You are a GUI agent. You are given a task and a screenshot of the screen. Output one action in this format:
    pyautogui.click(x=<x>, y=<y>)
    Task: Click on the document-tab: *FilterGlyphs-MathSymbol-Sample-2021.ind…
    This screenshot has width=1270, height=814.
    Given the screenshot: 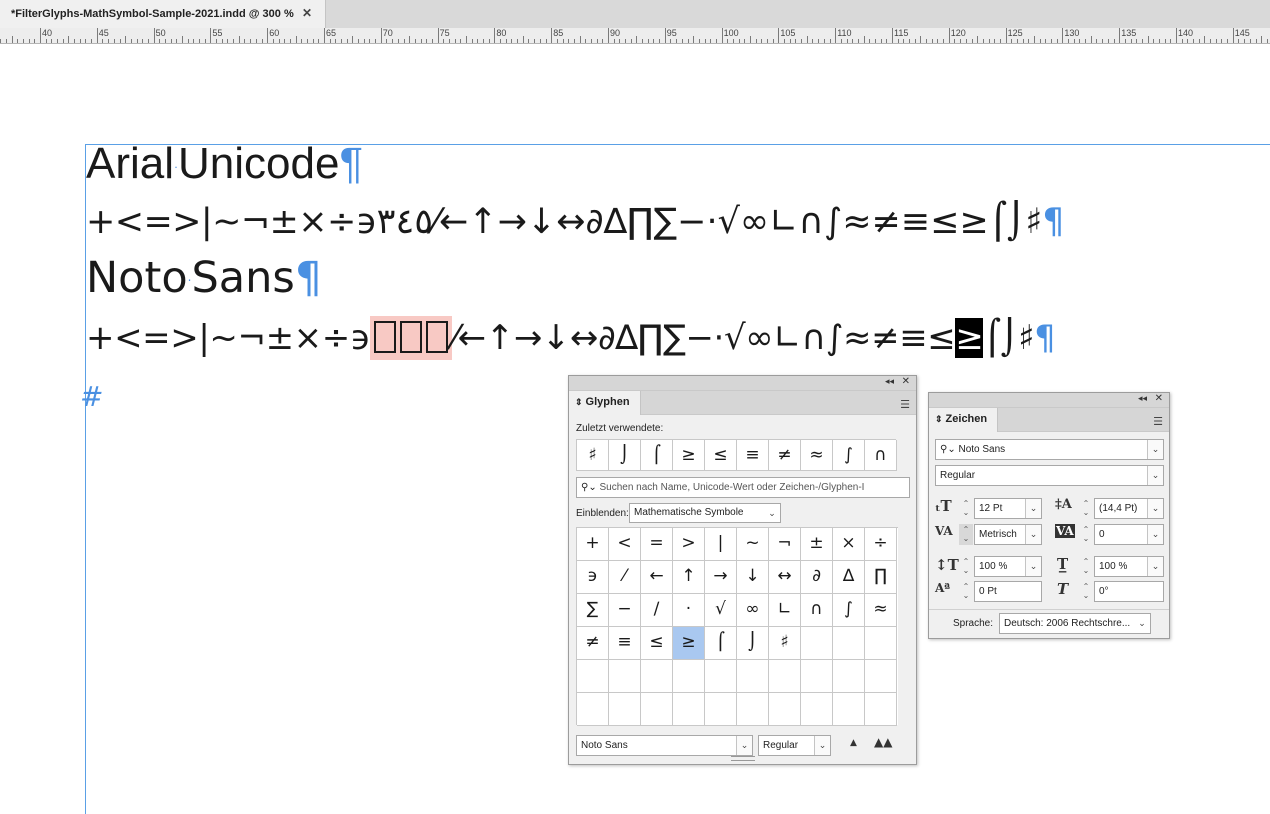 What is the action you would take?
    pyautogui.click(x=163, y=14)
    